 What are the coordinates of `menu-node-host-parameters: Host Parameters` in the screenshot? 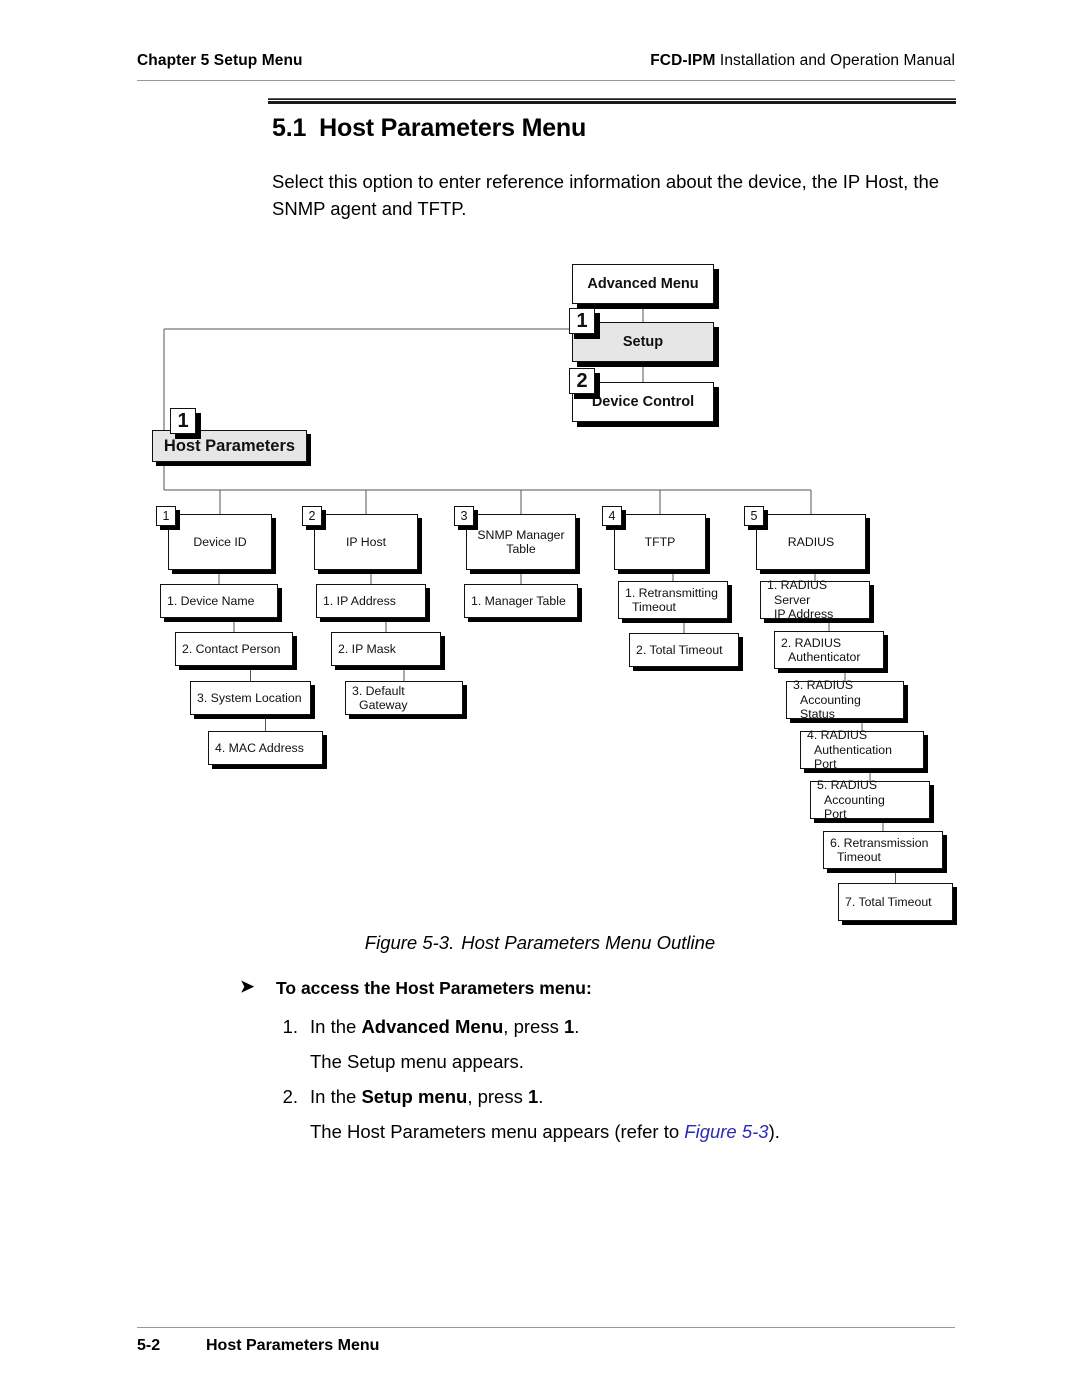 It's located at (229, 446).